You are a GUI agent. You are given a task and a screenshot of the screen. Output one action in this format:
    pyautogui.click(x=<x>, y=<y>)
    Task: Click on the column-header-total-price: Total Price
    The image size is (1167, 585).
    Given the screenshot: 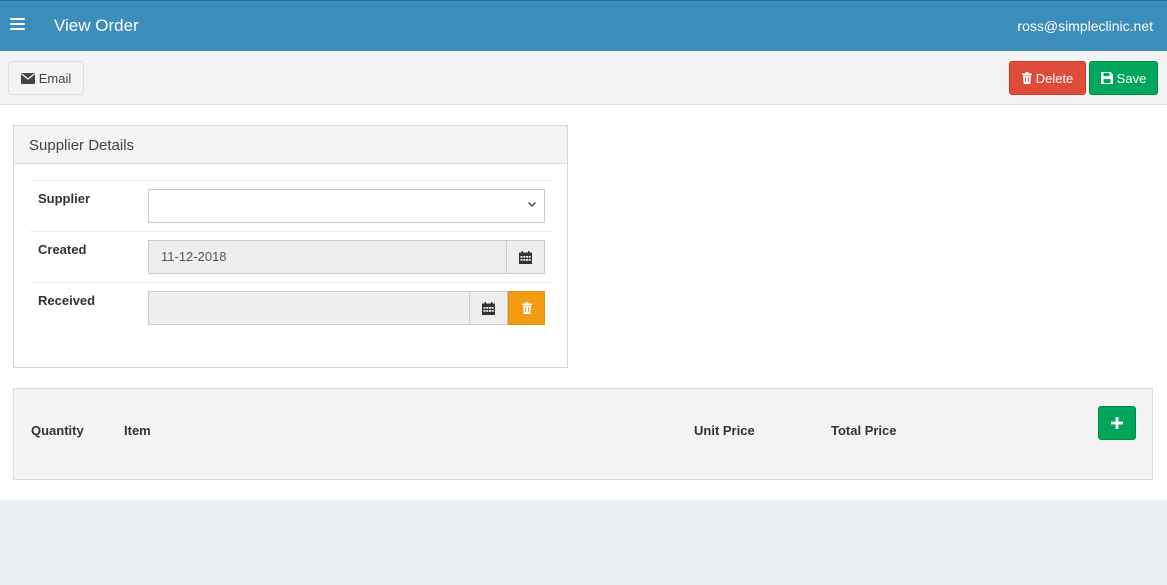 What is the action you would take?
    pyautogui.click(x=864, y=430)
    